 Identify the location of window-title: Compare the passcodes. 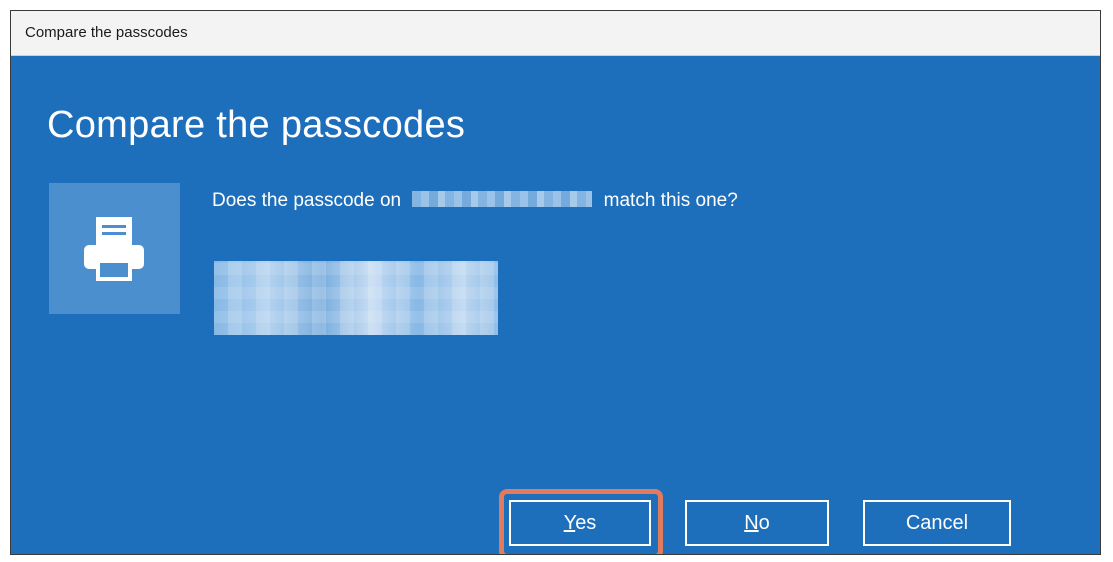
(106, 32).